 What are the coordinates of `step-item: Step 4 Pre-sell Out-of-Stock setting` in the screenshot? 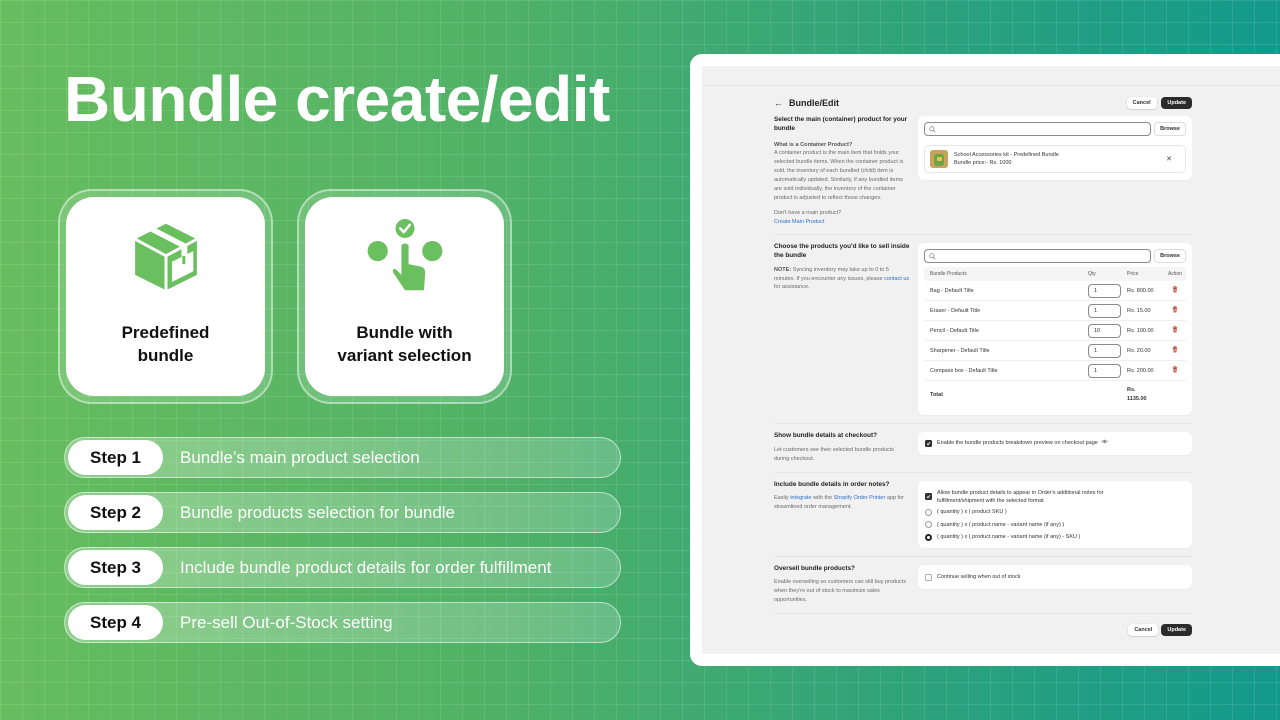 It's located at (342, 622).